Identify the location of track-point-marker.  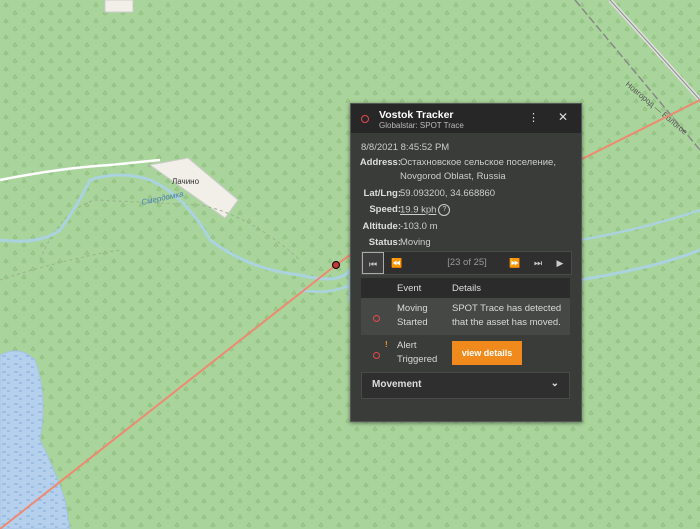
(336, 265).